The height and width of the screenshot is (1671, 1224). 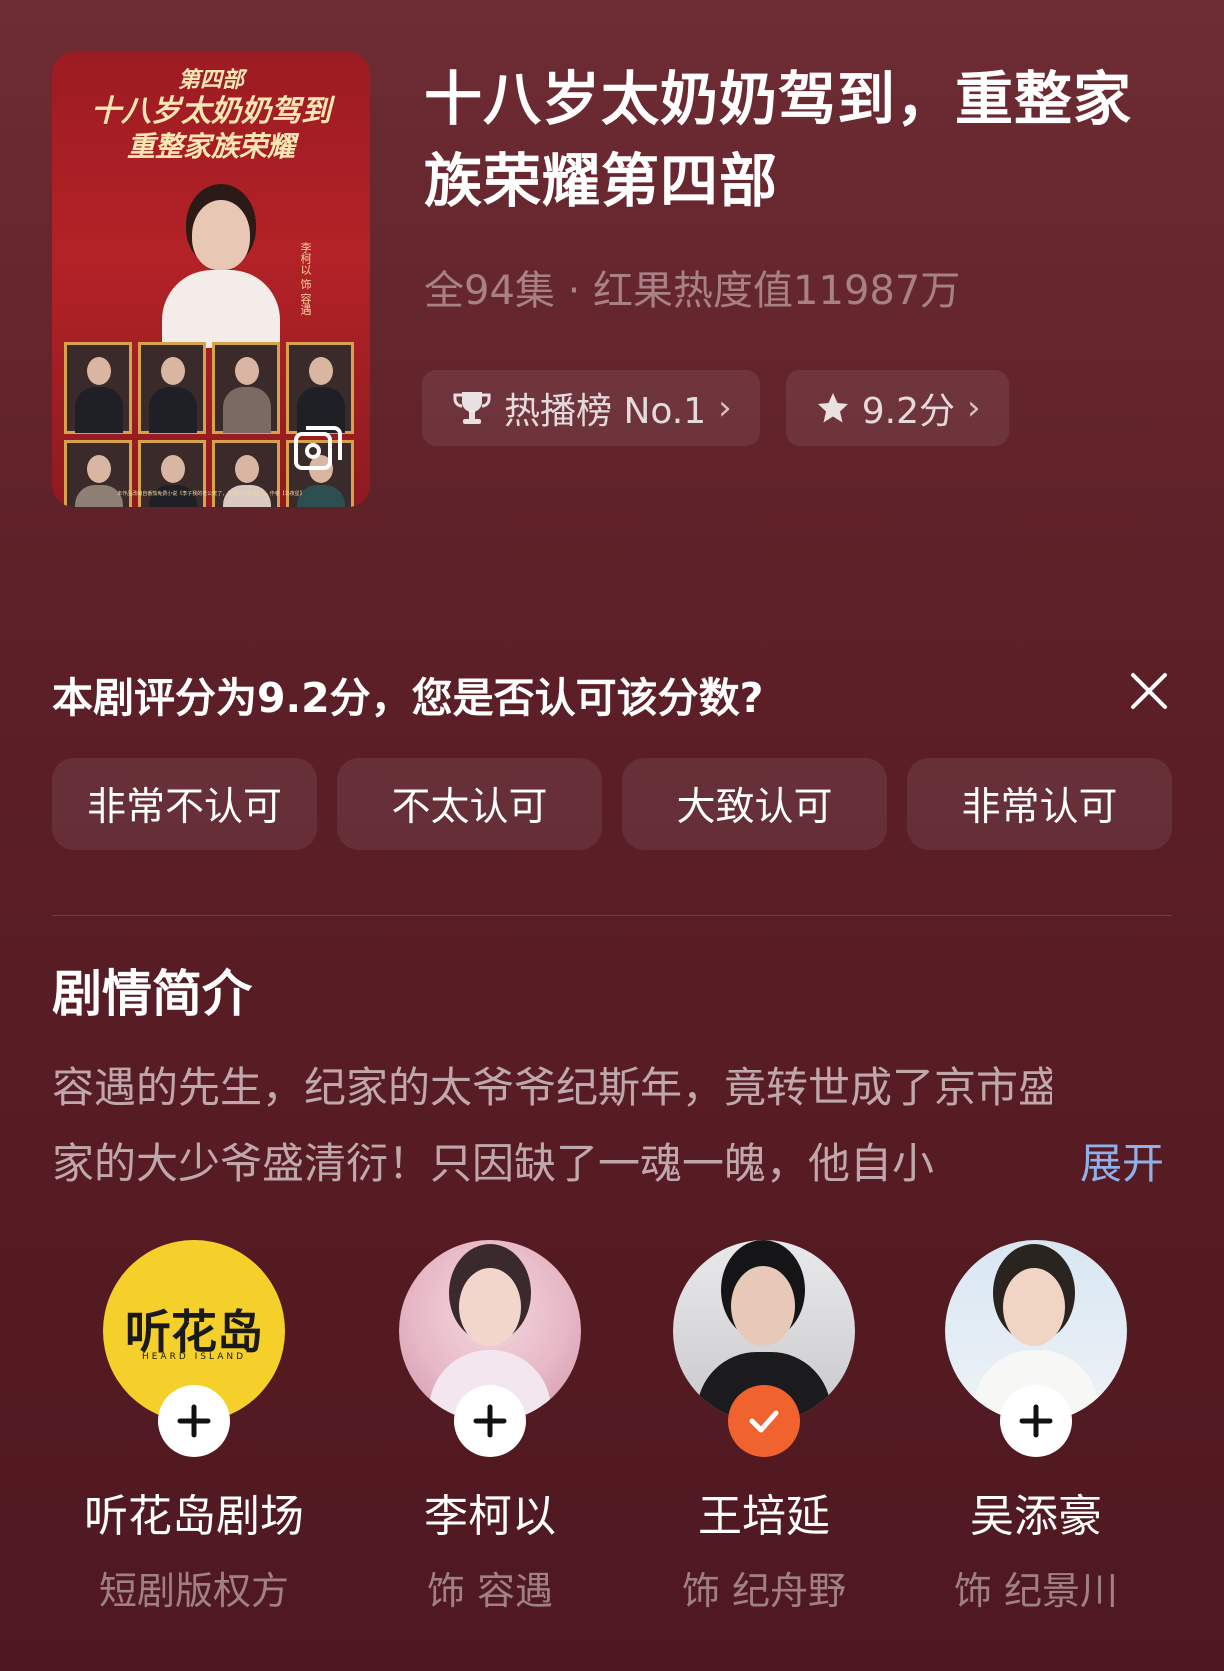 I want to click on logo-subtext: HEARD ISLAND, so click(x=194, y=1357).